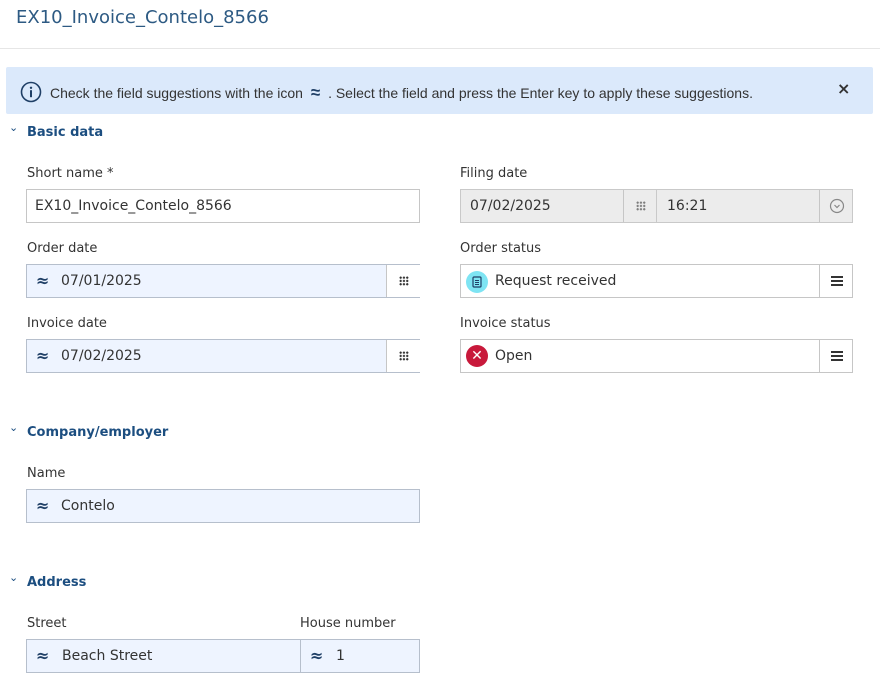 This screenshot has height=683, width=880. I want to click on house-number-value: 1, so click(340, 656).